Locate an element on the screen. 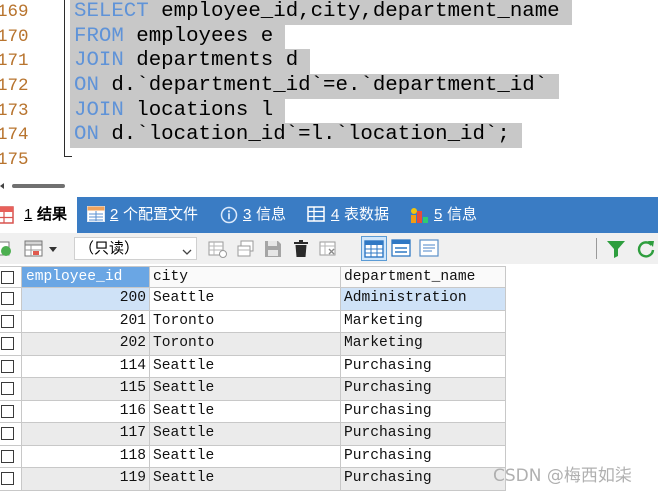 Image resolution: width=658 pixels, height=491 pixels. form-view-button is located at coordinates (402, 248).